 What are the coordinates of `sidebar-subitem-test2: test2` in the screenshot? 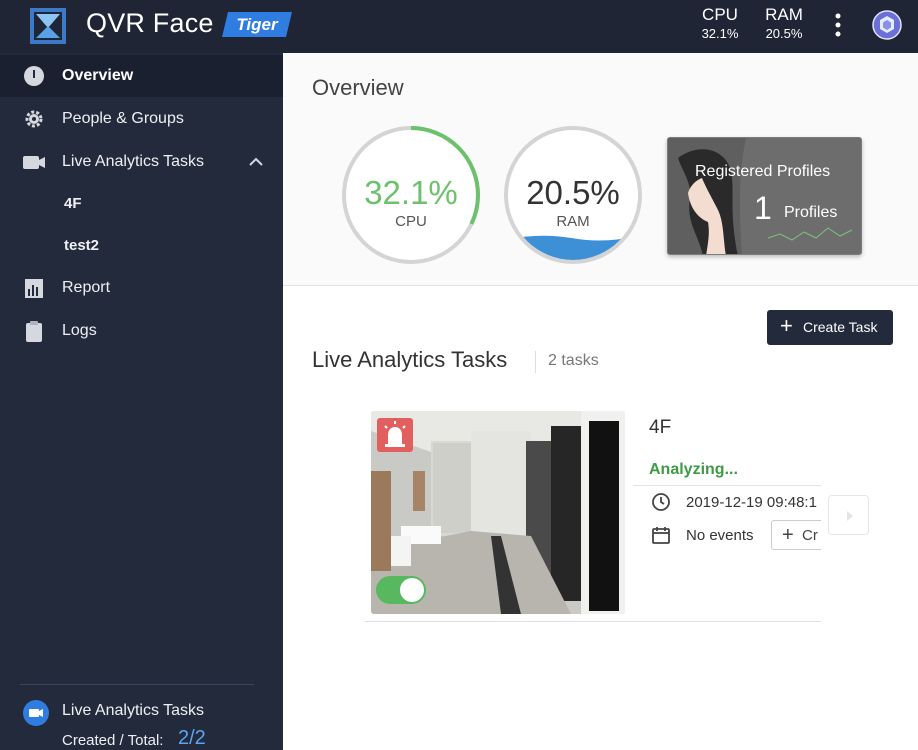 It's located at (141, 246).